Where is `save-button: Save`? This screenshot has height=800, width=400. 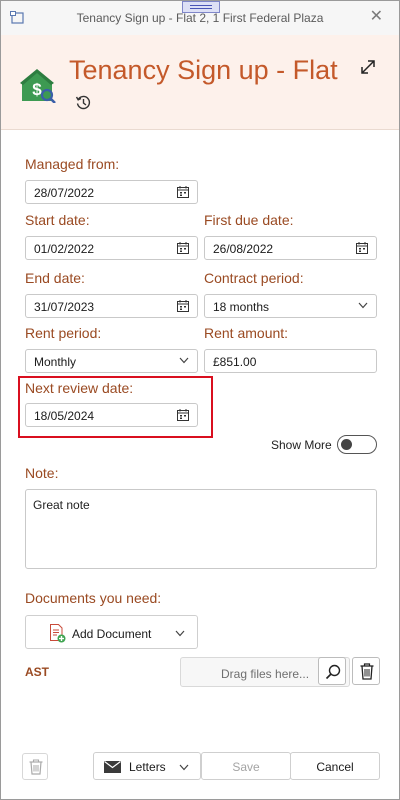 save-button: Save is located at coordinates (246, 766).